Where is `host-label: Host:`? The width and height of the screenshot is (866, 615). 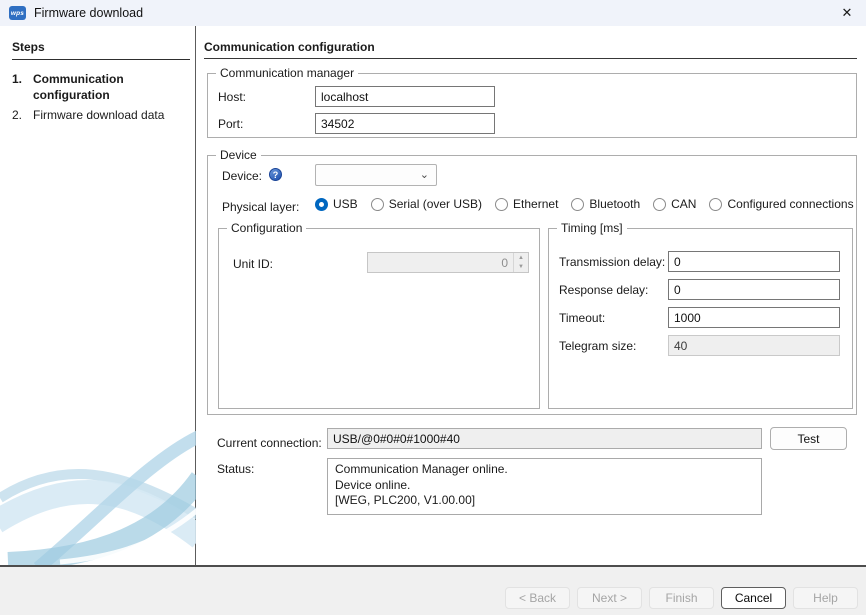
host-label: Host: is located at coordinates (232, 97).